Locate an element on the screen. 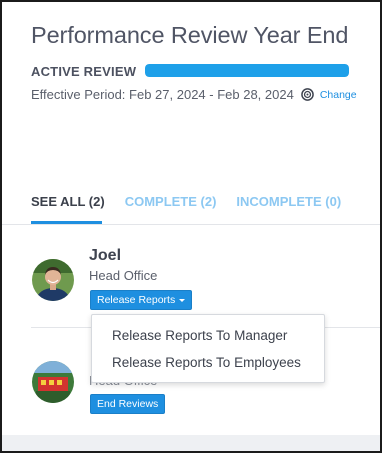 The height and width of the screenshot is (453, 382). tabs-divider is located at coordinates (191, 224).